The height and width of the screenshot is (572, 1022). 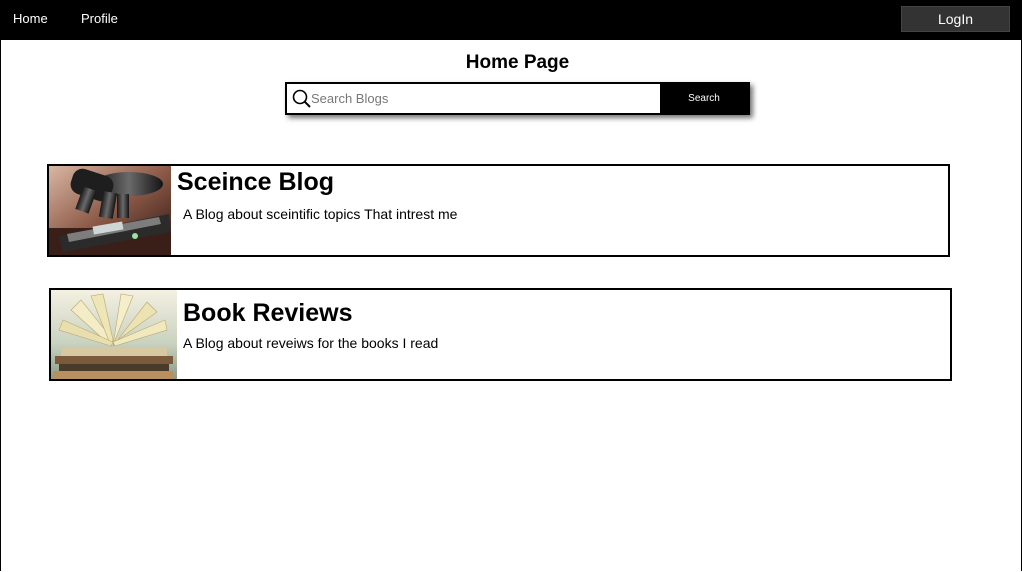 What do you see at coordinates (486, 98) in the screenshot?
I see `search-input` at bounding box center [486, 98].